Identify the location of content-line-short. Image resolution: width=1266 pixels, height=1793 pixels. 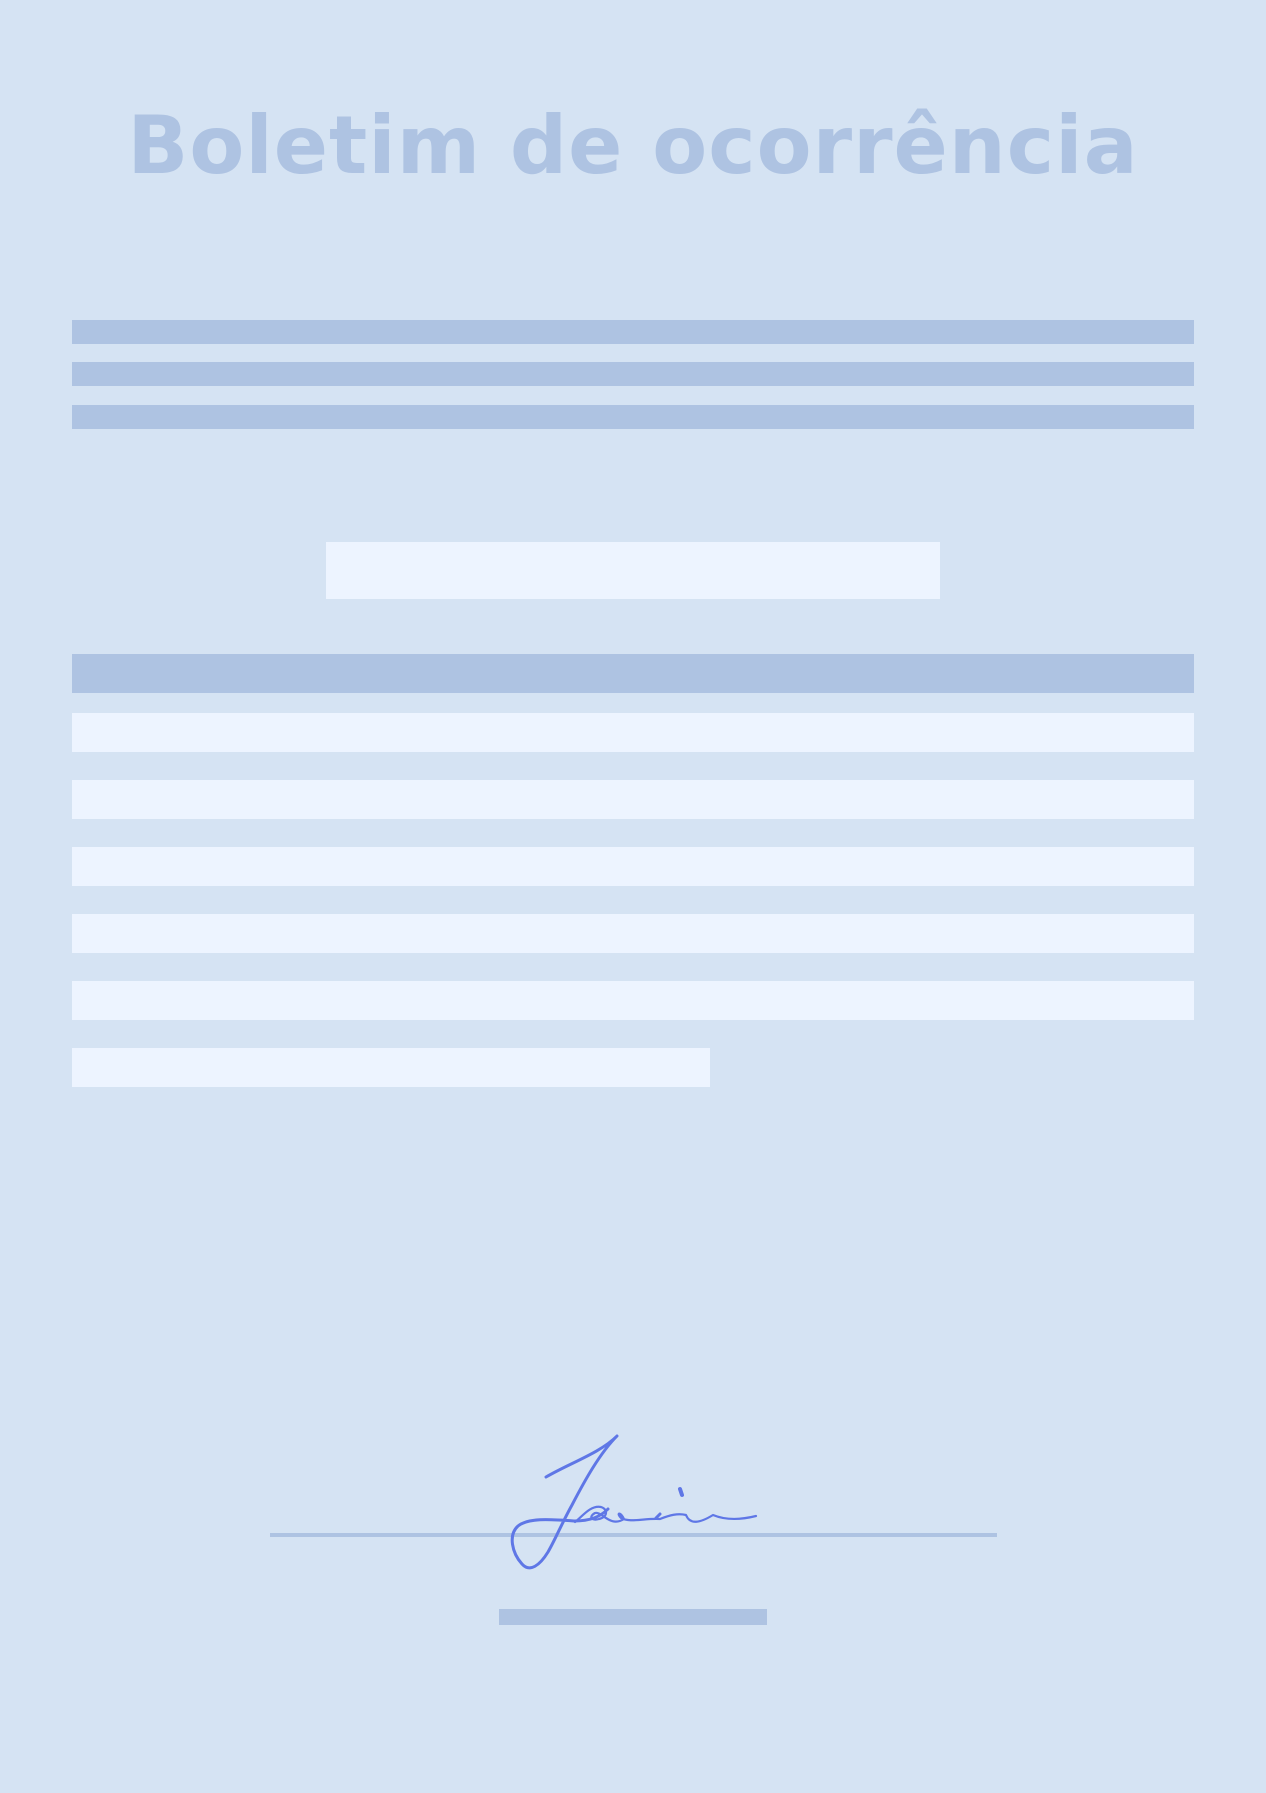
(391, 1067).